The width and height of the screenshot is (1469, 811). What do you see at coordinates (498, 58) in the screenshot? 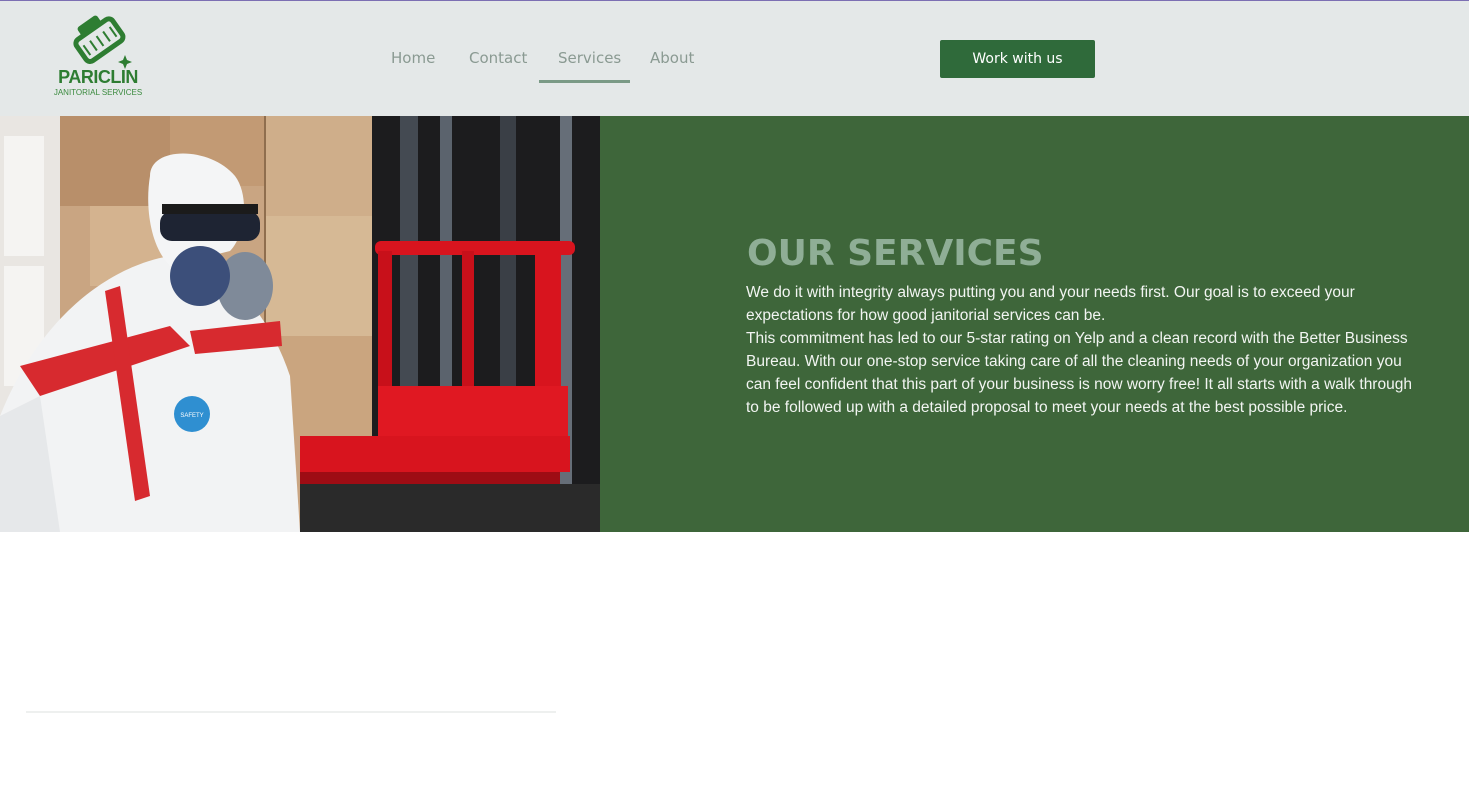
I see `nav-contact: Contact` at bounding box center [498, 58].